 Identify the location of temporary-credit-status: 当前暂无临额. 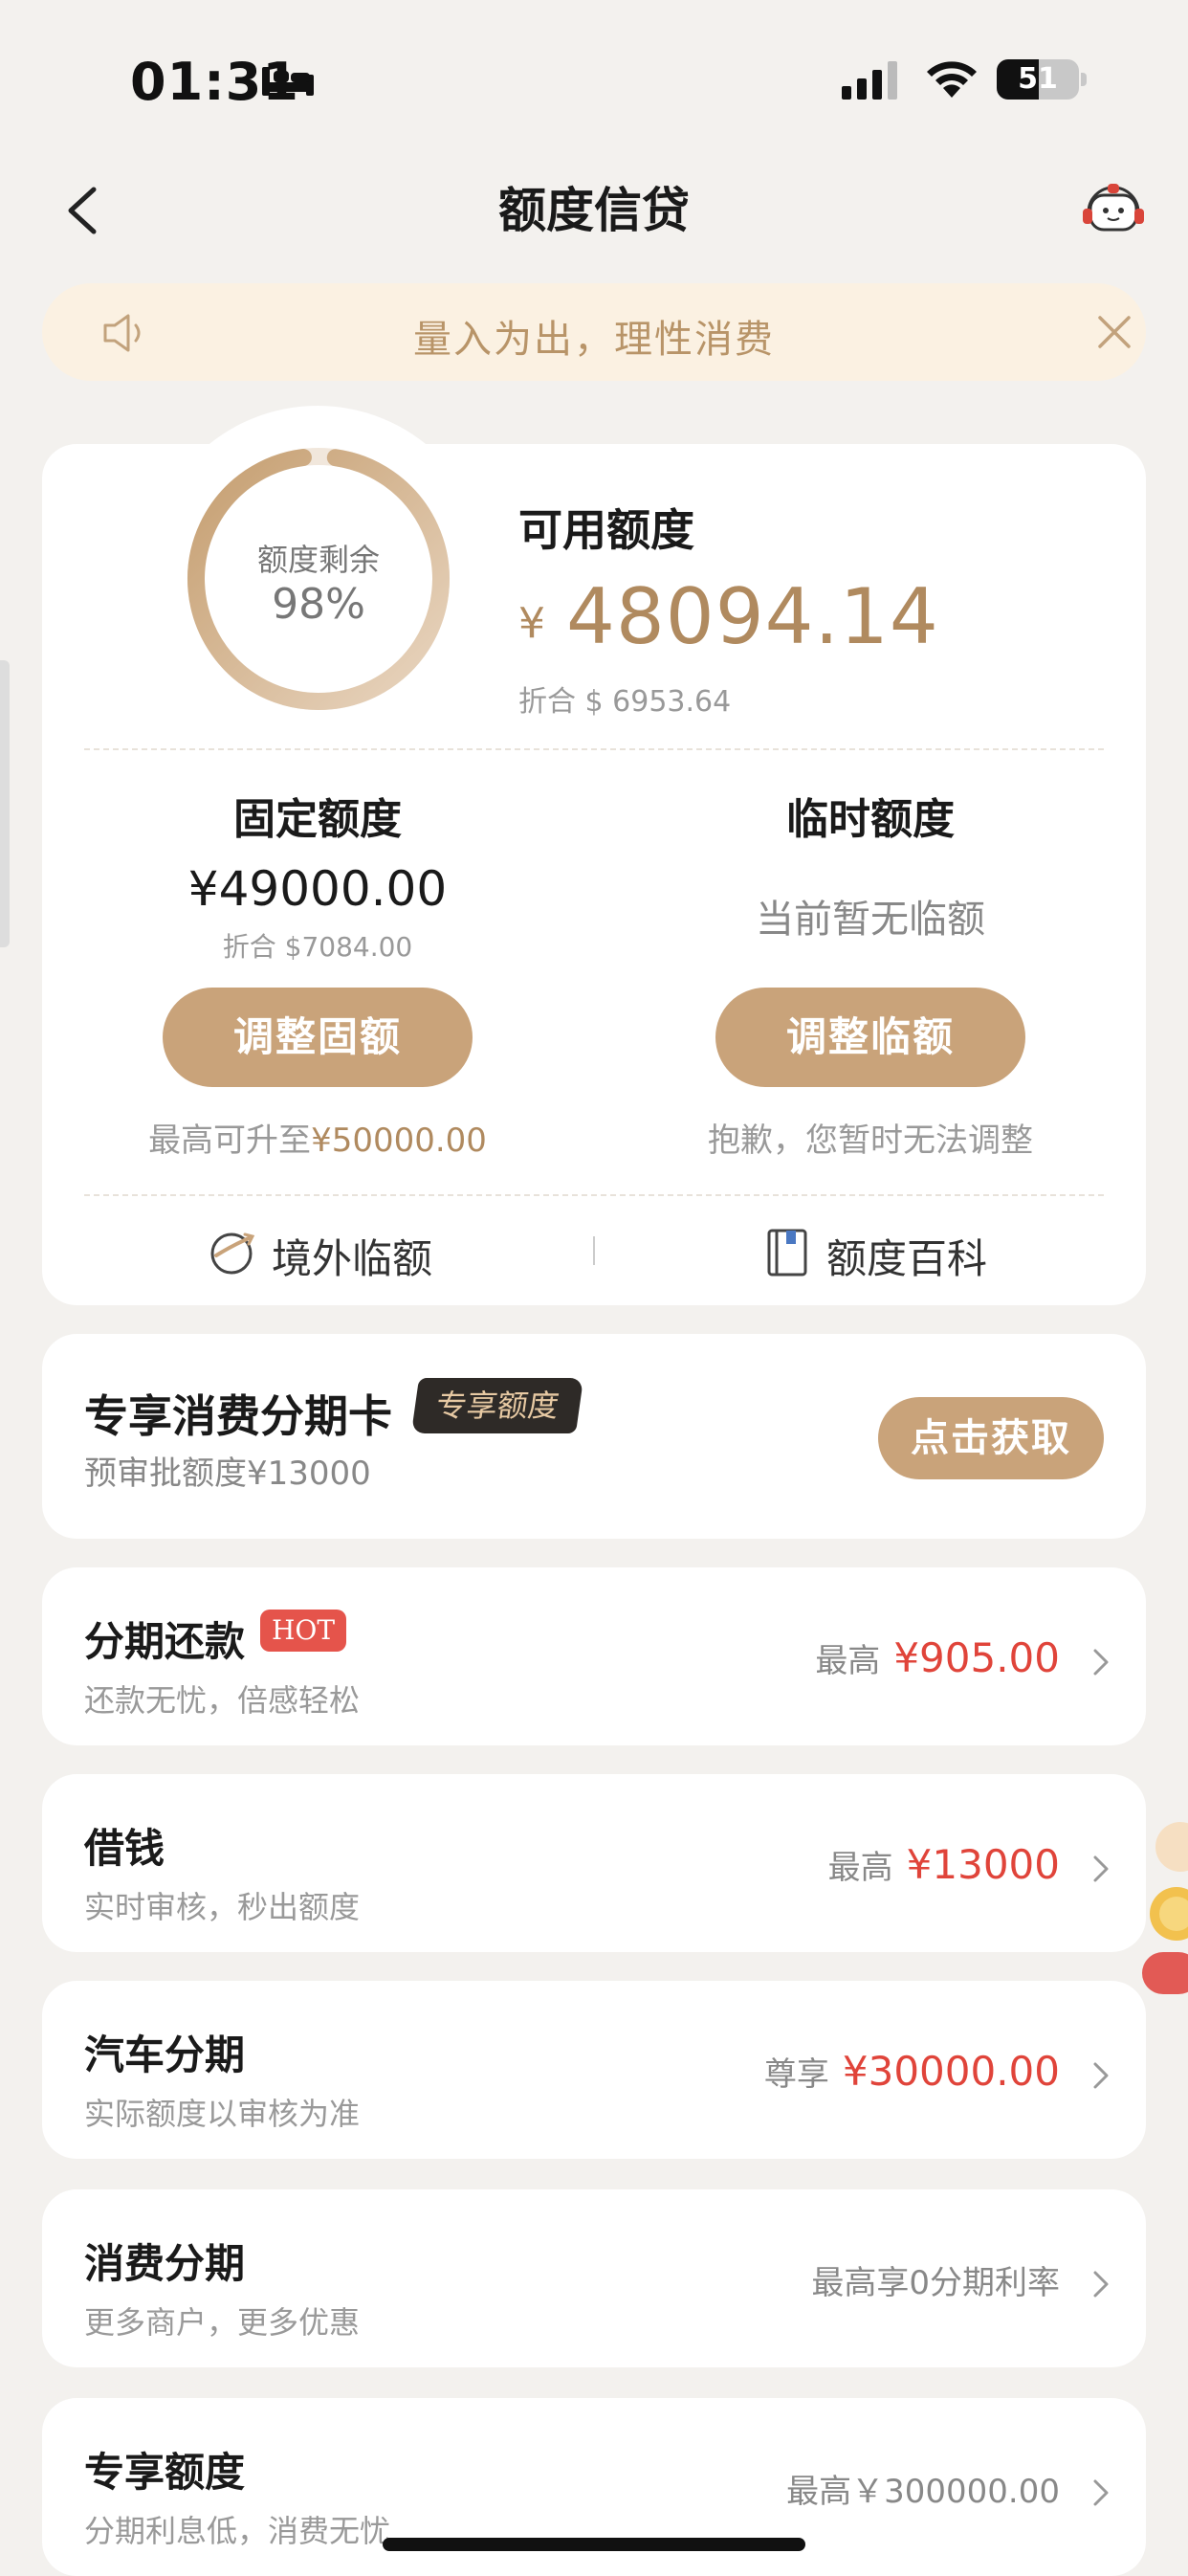
(870, 920).